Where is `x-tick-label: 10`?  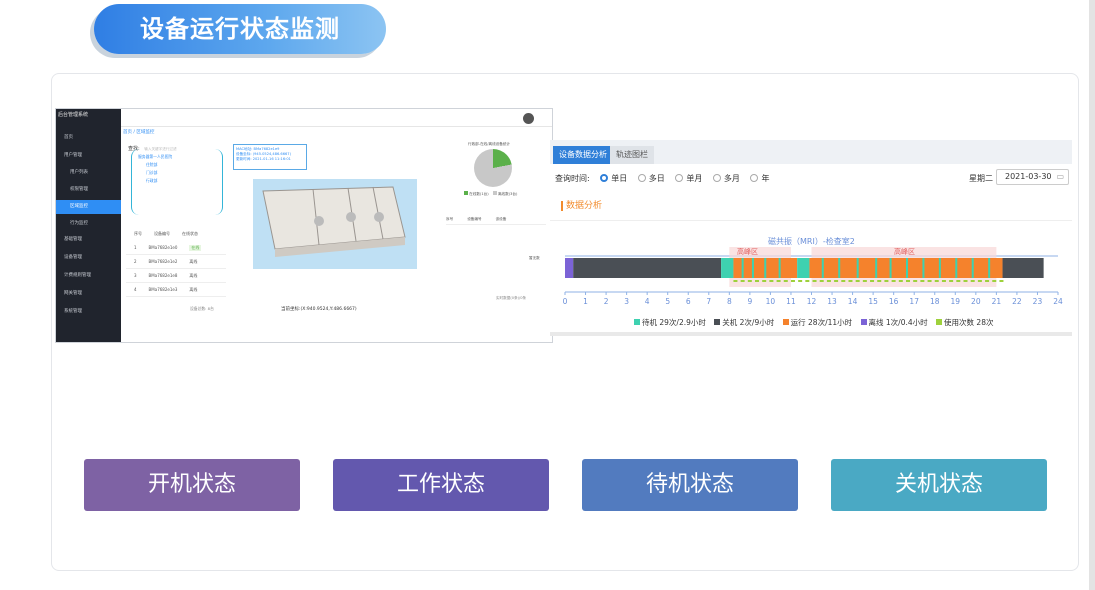 x-tick-label: 10 is located at coordinates (771, 301).